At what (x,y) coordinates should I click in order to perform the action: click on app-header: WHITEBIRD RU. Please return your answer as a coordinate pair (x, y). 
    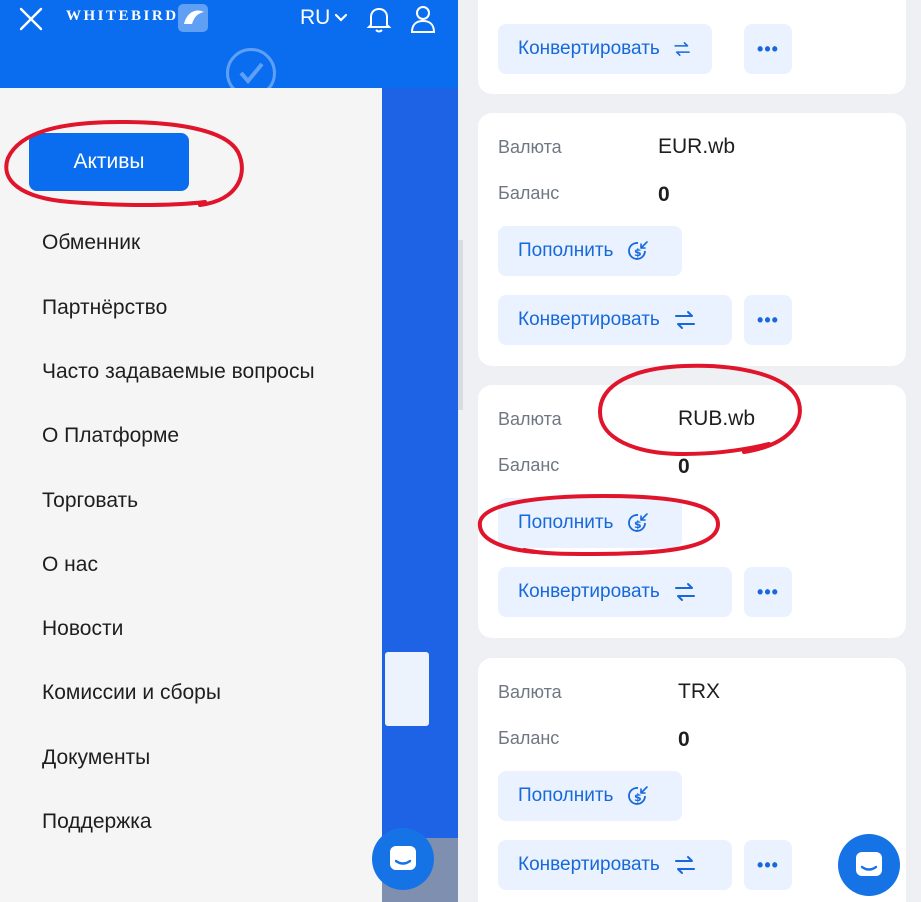
    Looking at the image, I should click on (229, 49).